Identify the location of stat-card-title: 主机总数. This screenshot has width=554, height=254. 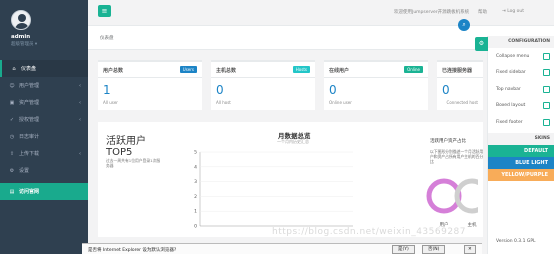
(226, 71).